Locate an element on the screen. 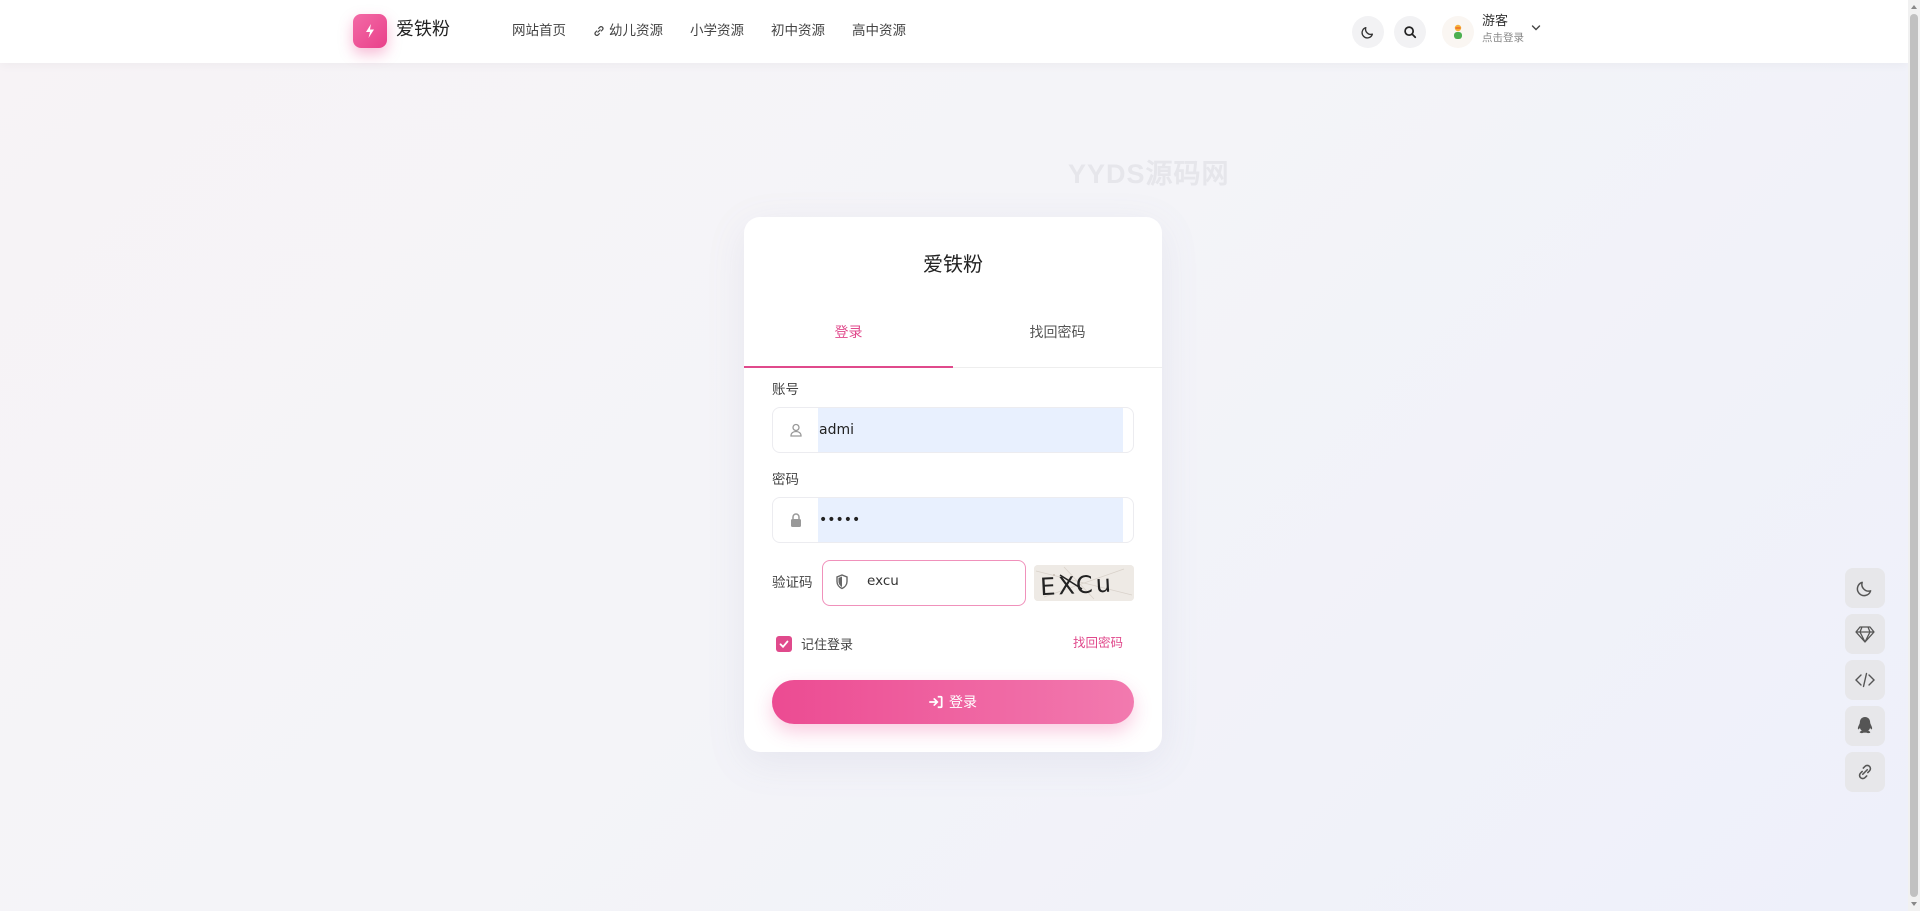 The width and height of the screenshot is (1920, 911). side-dark-mode-button is located at coordinates (1865, 588).